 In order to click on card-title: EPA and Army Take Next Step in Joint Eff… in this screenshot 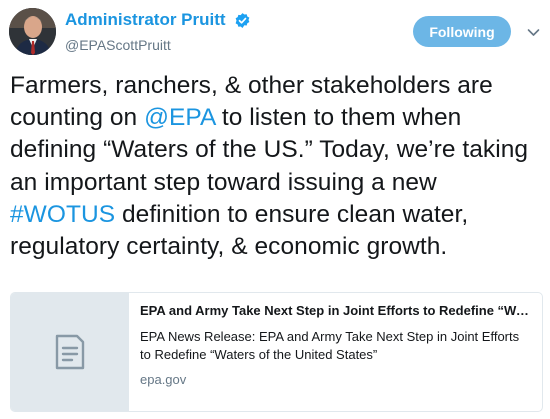, I will do `click(336, 311)`.